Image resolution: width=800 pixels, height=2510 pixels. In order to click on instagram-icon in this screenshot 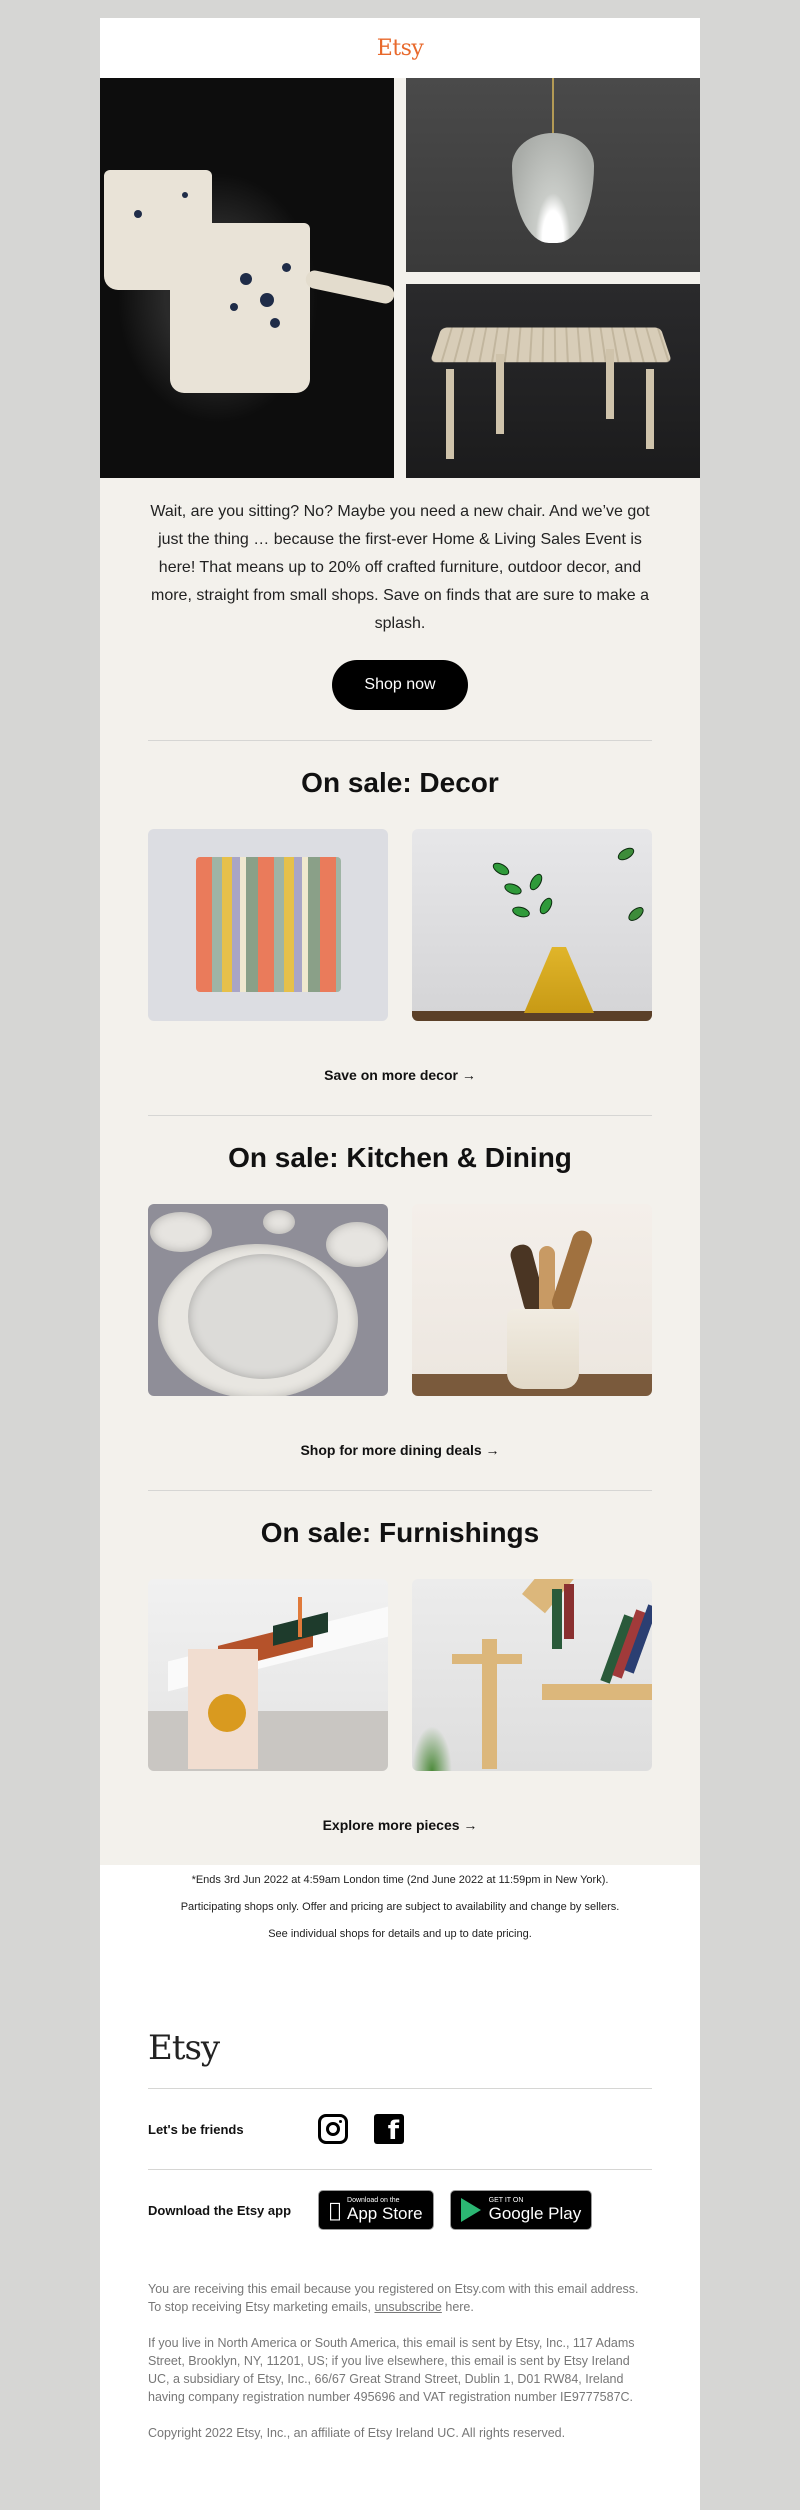, I will do `click(333, 2129)`.